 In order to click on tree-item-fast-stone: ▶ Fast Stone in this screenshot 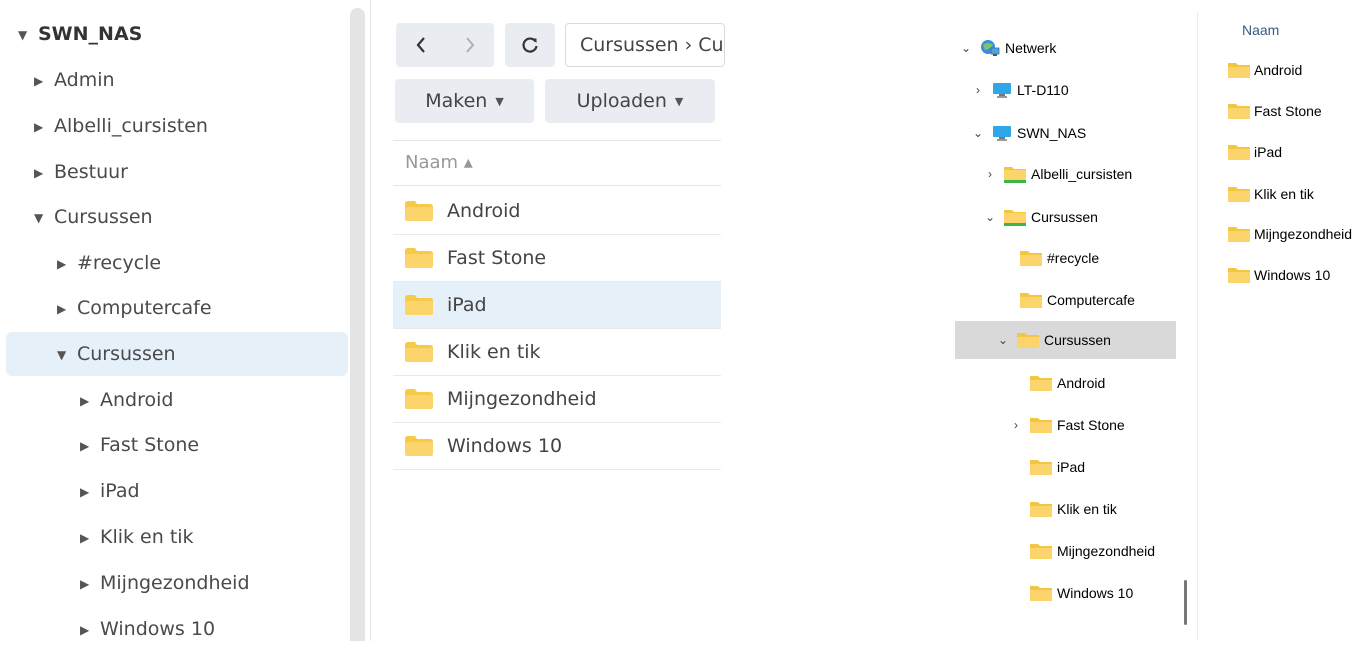, I will do `click(139, 445)`.